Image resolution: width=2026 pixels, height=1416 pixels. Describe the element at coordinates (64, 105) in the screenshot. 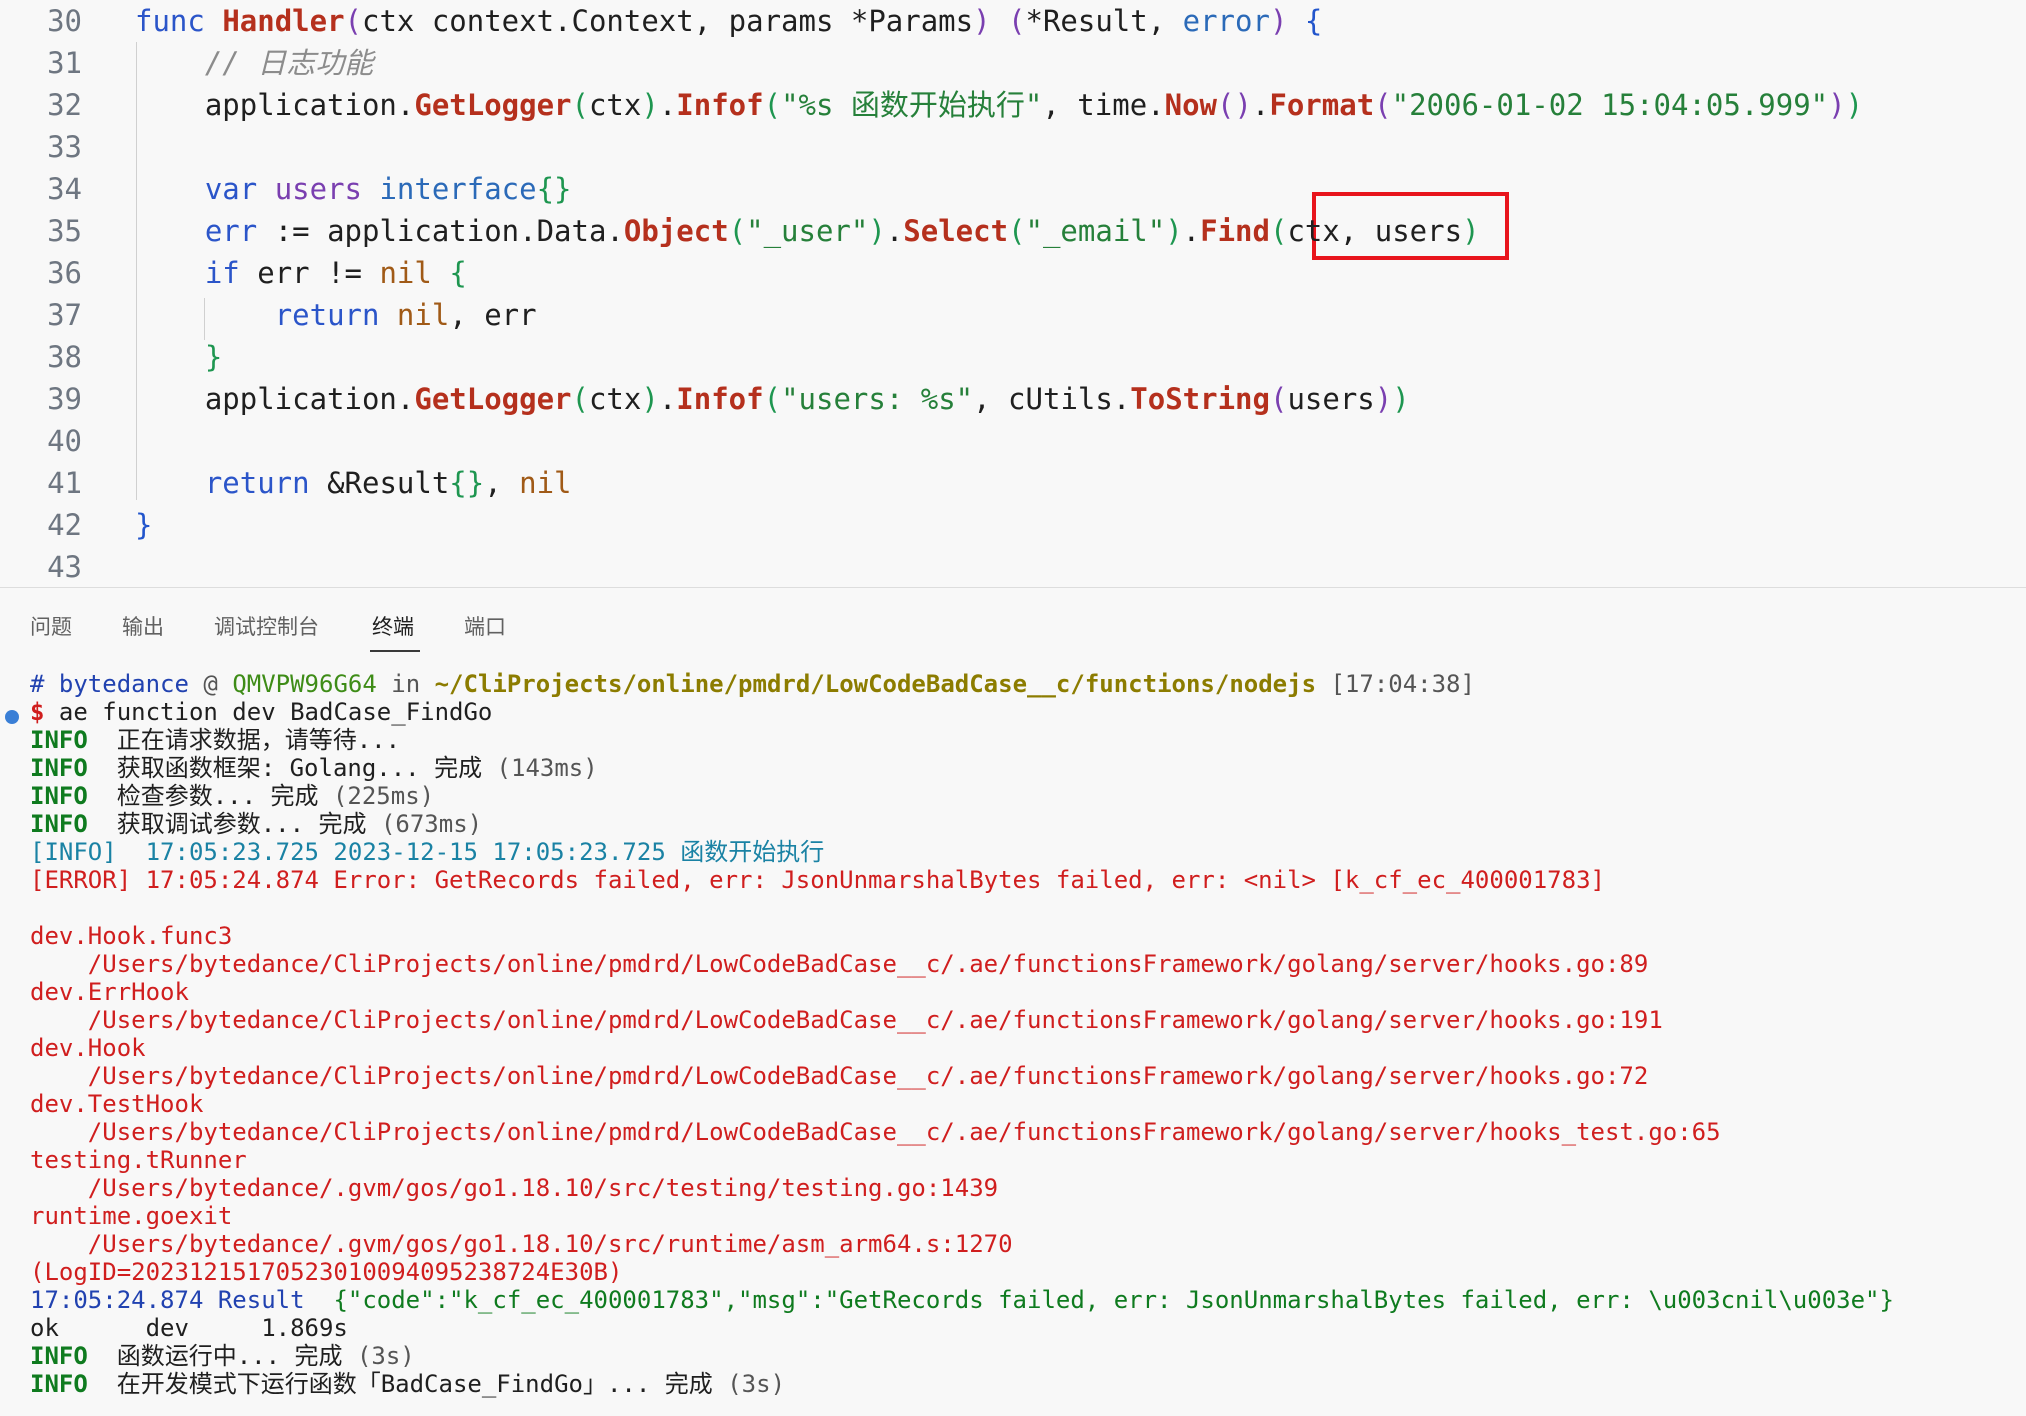

I see `line-number: 32` at that location.